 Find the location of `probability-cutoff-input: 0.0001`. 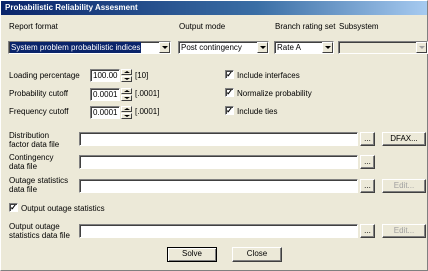

probability-cutoff-input: 0.0001 is located at coordinates (105, 94).